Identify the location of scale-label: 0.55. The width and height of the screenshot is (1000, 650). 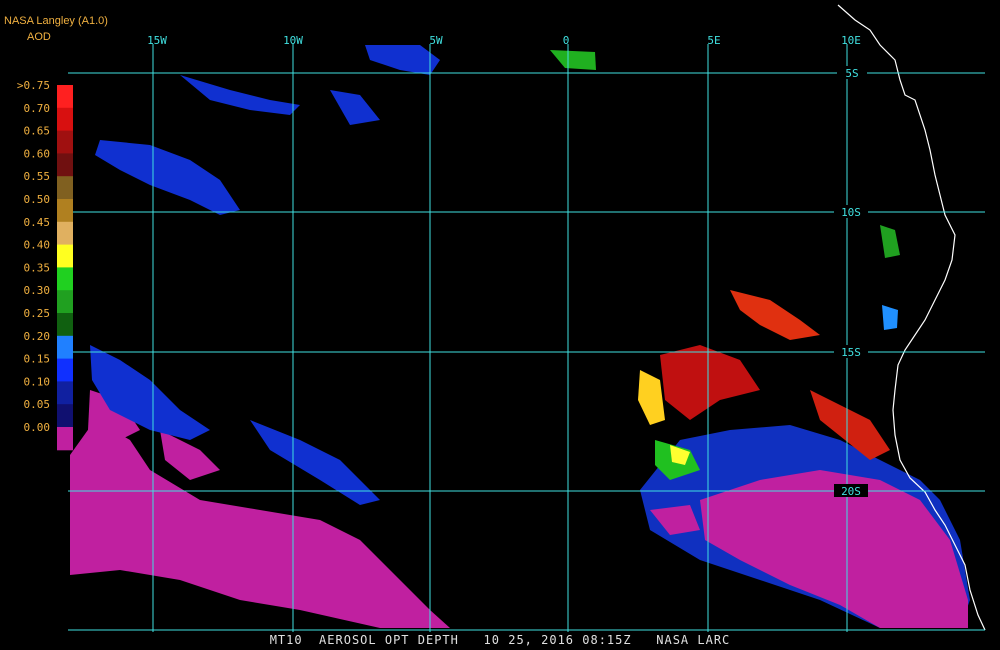
(37, 176).